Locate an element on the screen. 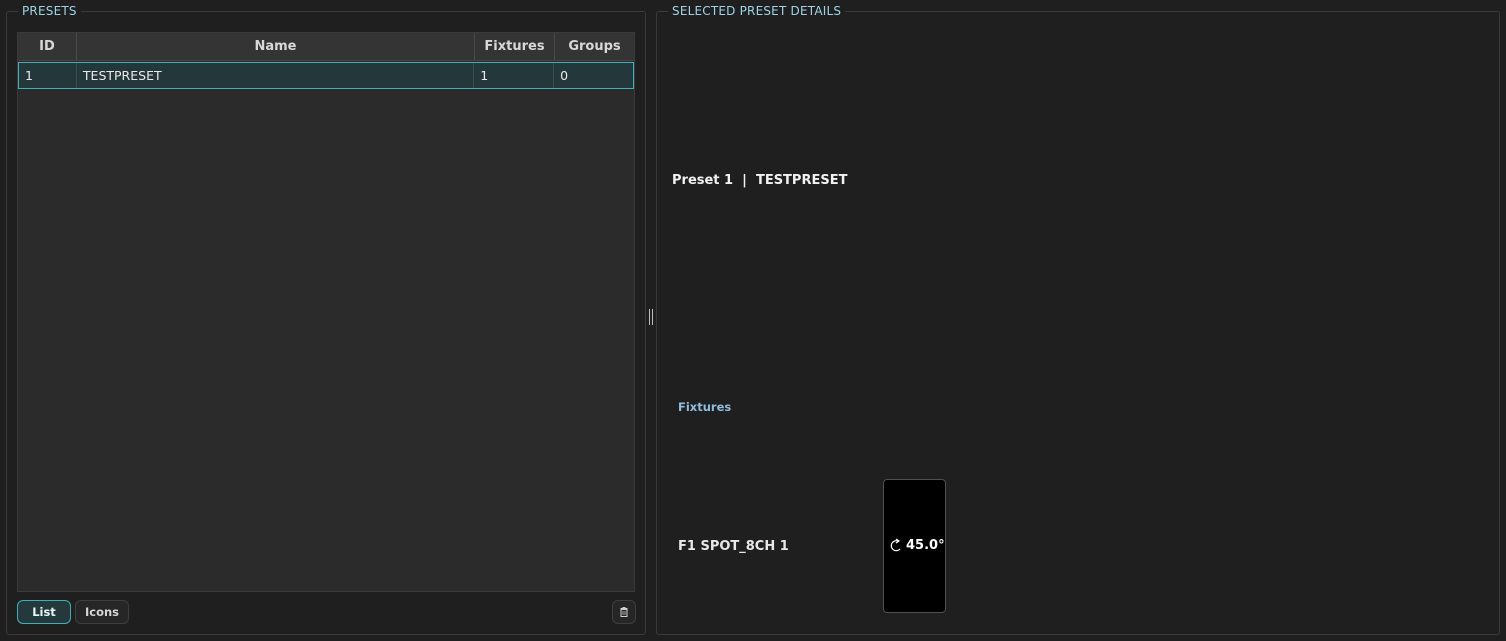 The width and height of the screenshot is (1506, 641). rotation-value: 45.0° is located at coordinates (925, 545).